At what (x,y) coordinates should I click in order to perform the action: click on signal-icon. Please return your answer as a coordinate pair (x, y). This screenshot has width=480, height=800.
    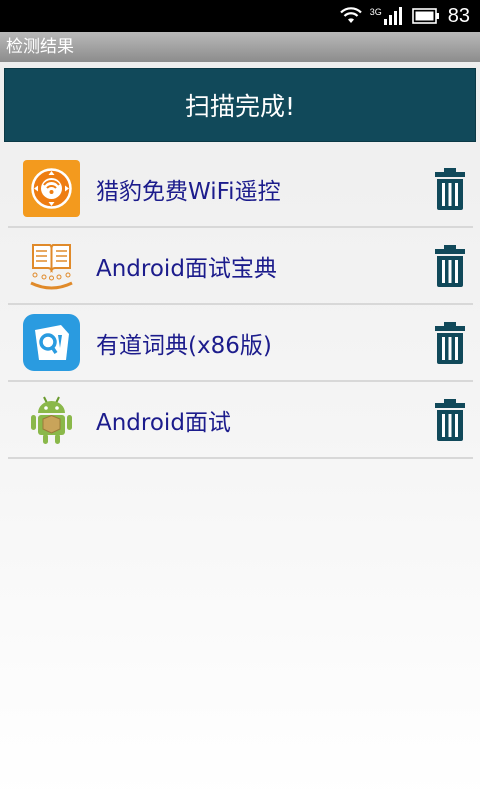
    Looking at the image, I should click on (392, 16).